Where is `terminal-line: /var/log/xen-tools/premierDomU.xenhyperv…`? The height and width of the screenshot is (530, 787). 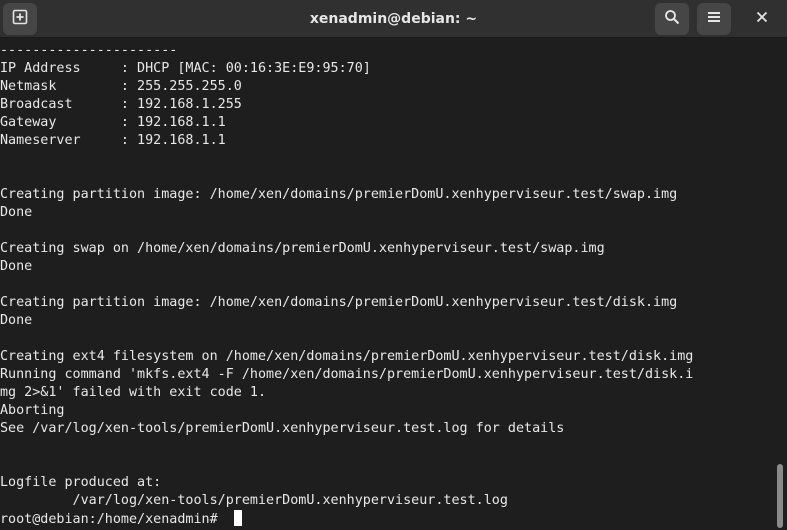 terminal-line: /var/log/xen-tools/premierDomU.xenhyperv… is located at coordinates (254, 500).